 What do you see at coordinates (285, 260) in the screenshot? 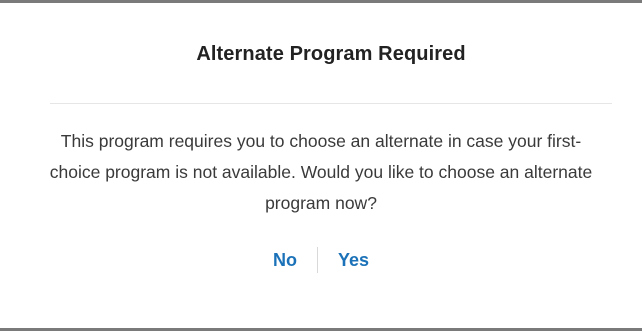
I see `no-button: No` at bounding box center [285, 260].